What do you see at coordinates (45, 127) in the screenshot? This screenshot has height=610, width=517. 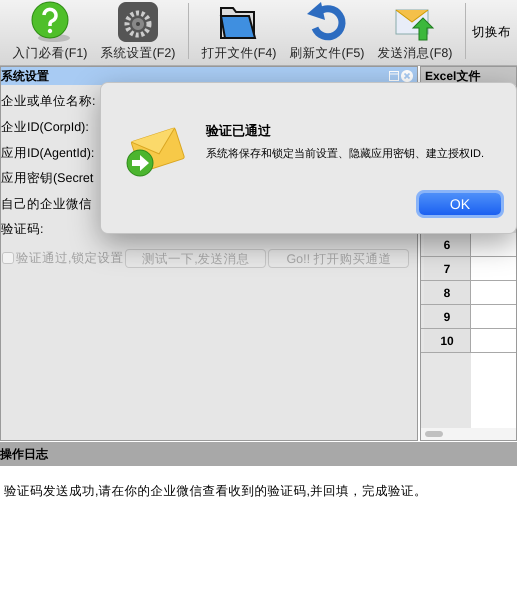 I see `field-label: 企业ID(CorpId):` at bounding box center [45, 127].